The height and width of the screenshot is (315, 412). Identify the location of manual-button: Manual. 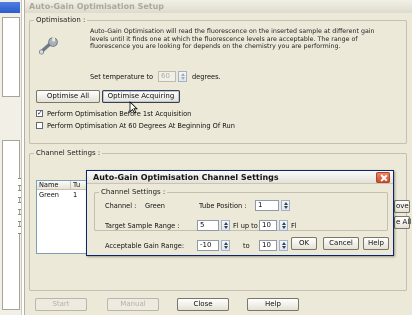
(133, 304).